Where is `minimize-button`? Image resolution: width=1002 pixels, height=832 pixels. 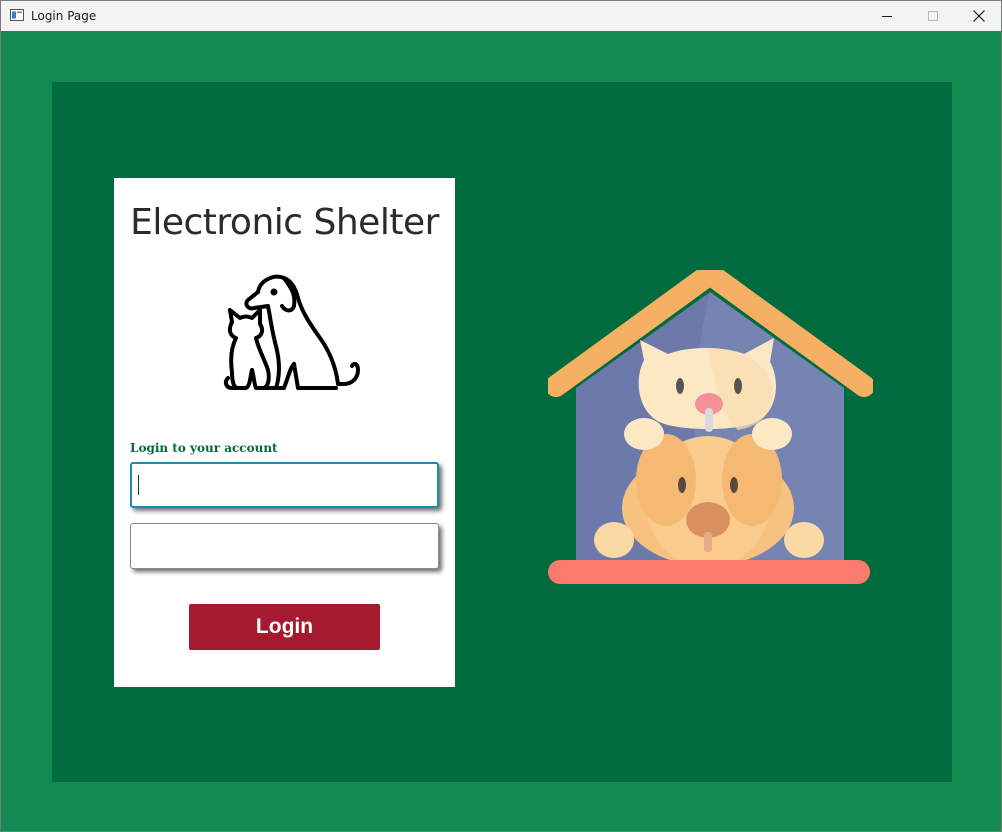 minimize-button is located at coordinates (887, 16).